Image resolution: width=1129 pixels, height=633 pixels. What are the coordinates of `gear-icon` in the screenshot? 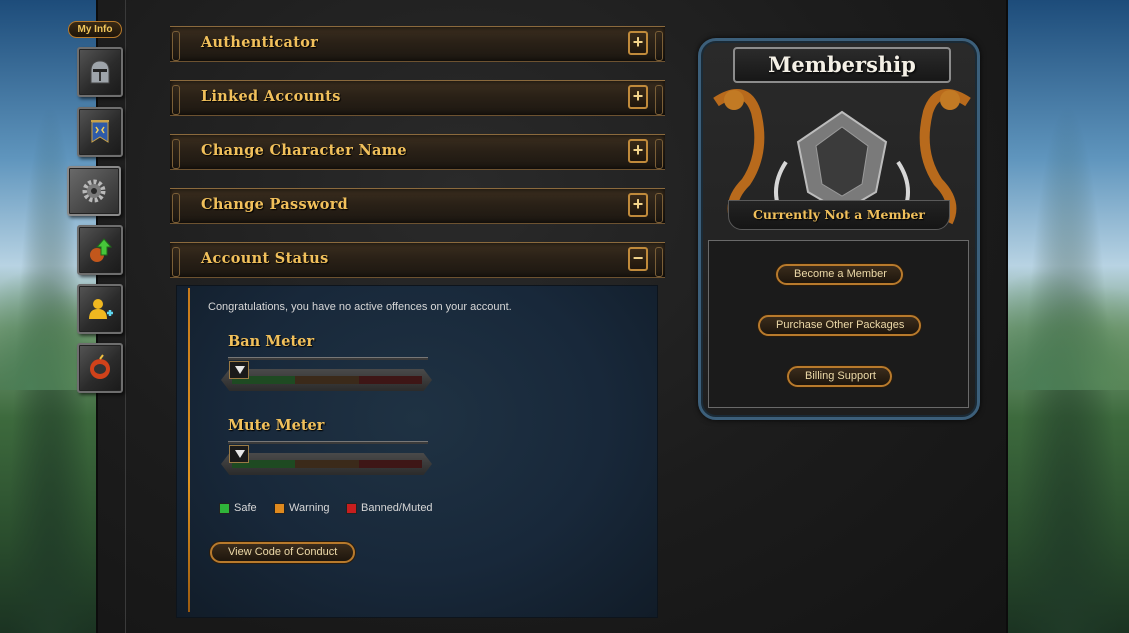 It's located at (94, 191).